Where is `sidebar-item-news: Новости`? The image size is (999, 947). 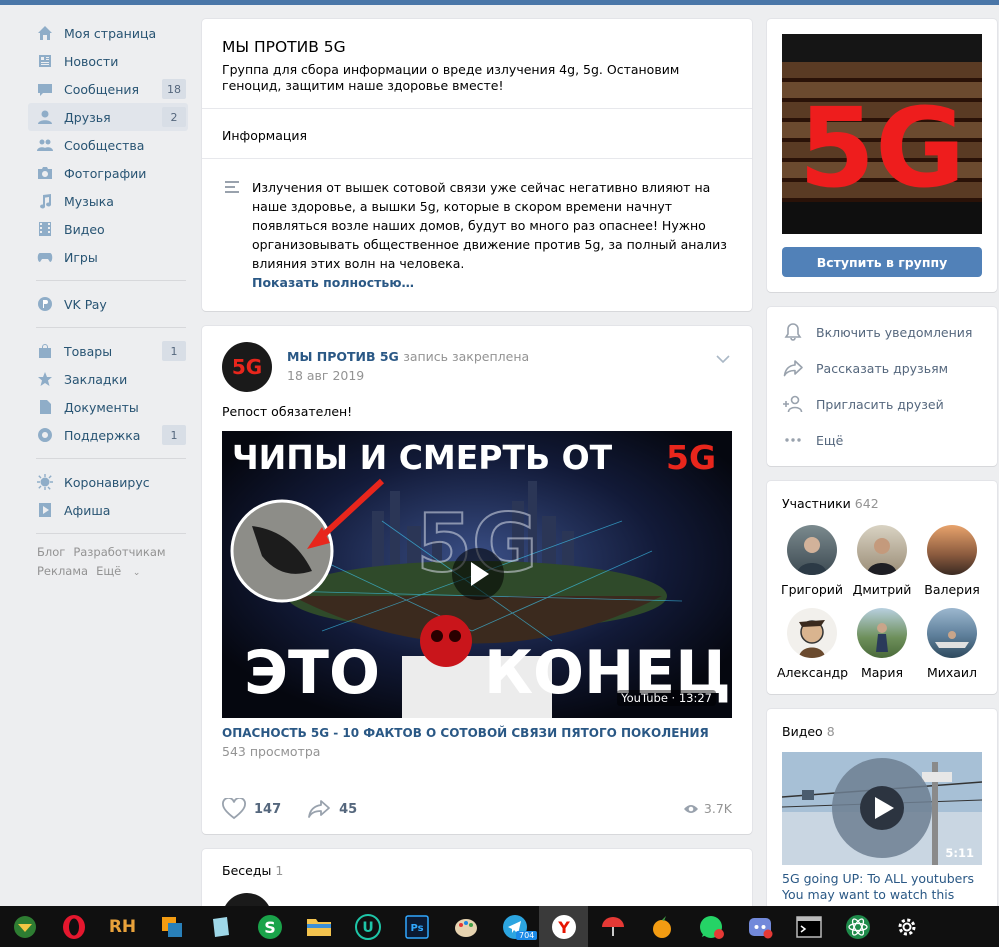 sidebar-item-news: Новости is located at coordinates (108, 61).